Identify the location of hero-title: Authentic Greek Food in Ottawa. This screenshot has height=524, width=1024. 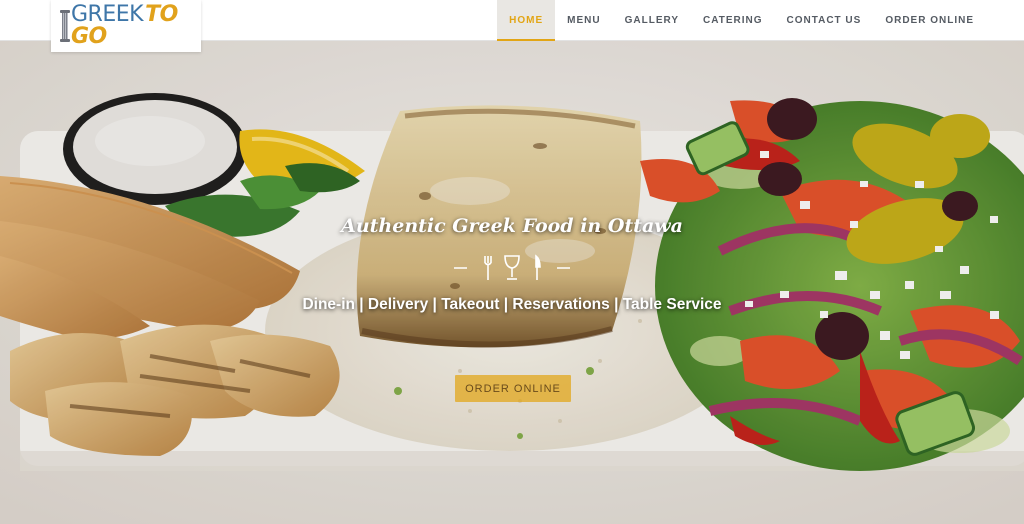
(512, 226).